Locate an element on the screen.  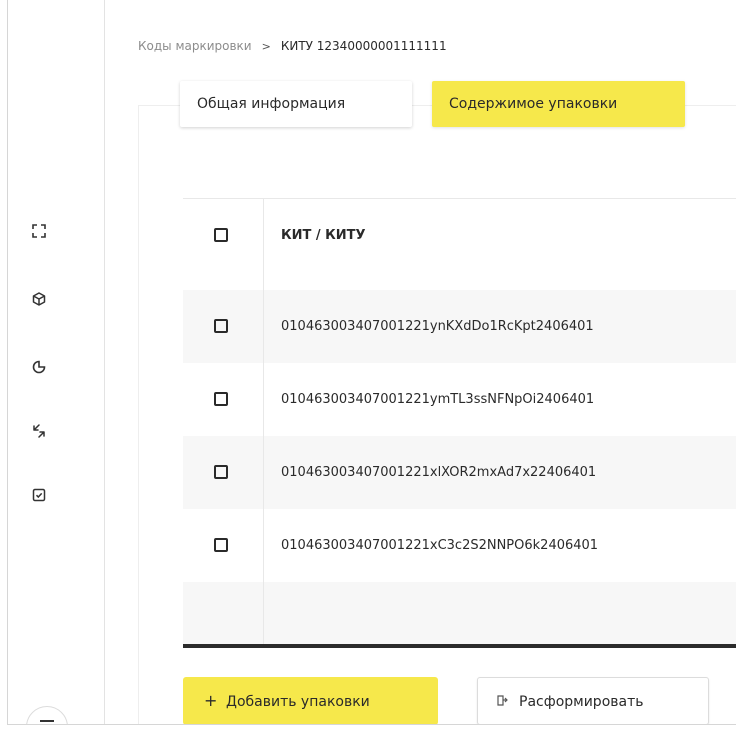
table-row: 010463003407001221xC3c2S2NNPO6k2406401 is located at coordinates (459, 545).